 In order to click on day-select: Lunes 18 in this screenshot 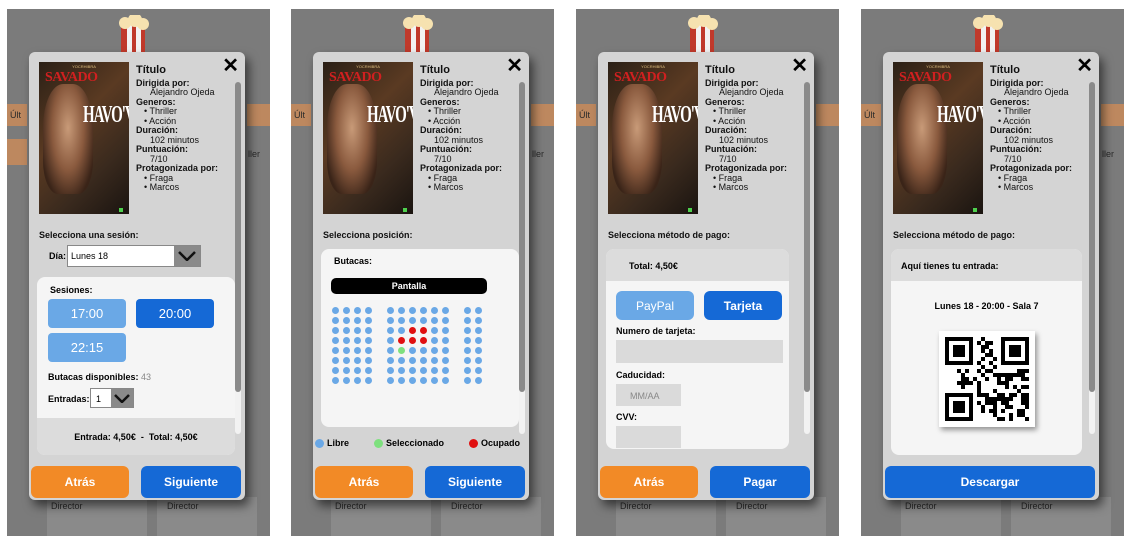, I will do `click(134, 256)`.